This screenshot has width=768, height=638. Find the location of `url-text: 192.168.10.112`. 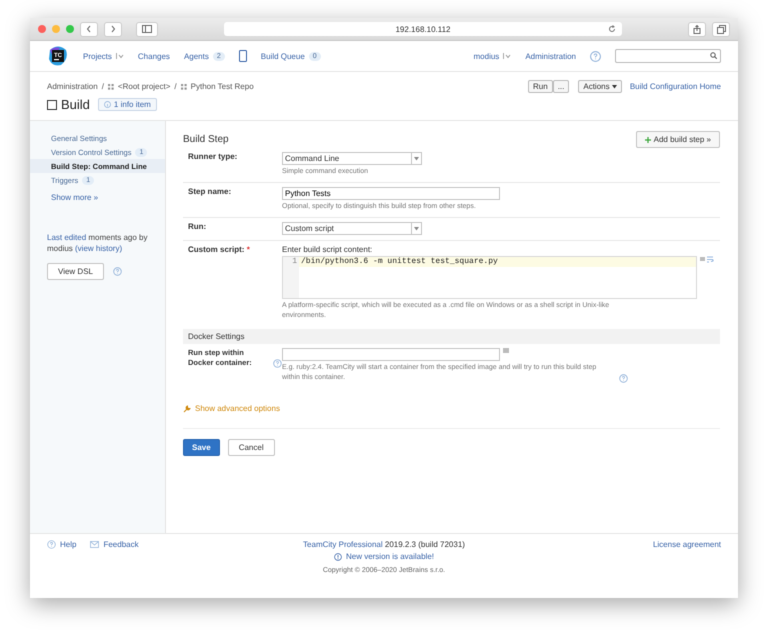

url-text: 192.168.10.112 is located at coordinates (422, 29).